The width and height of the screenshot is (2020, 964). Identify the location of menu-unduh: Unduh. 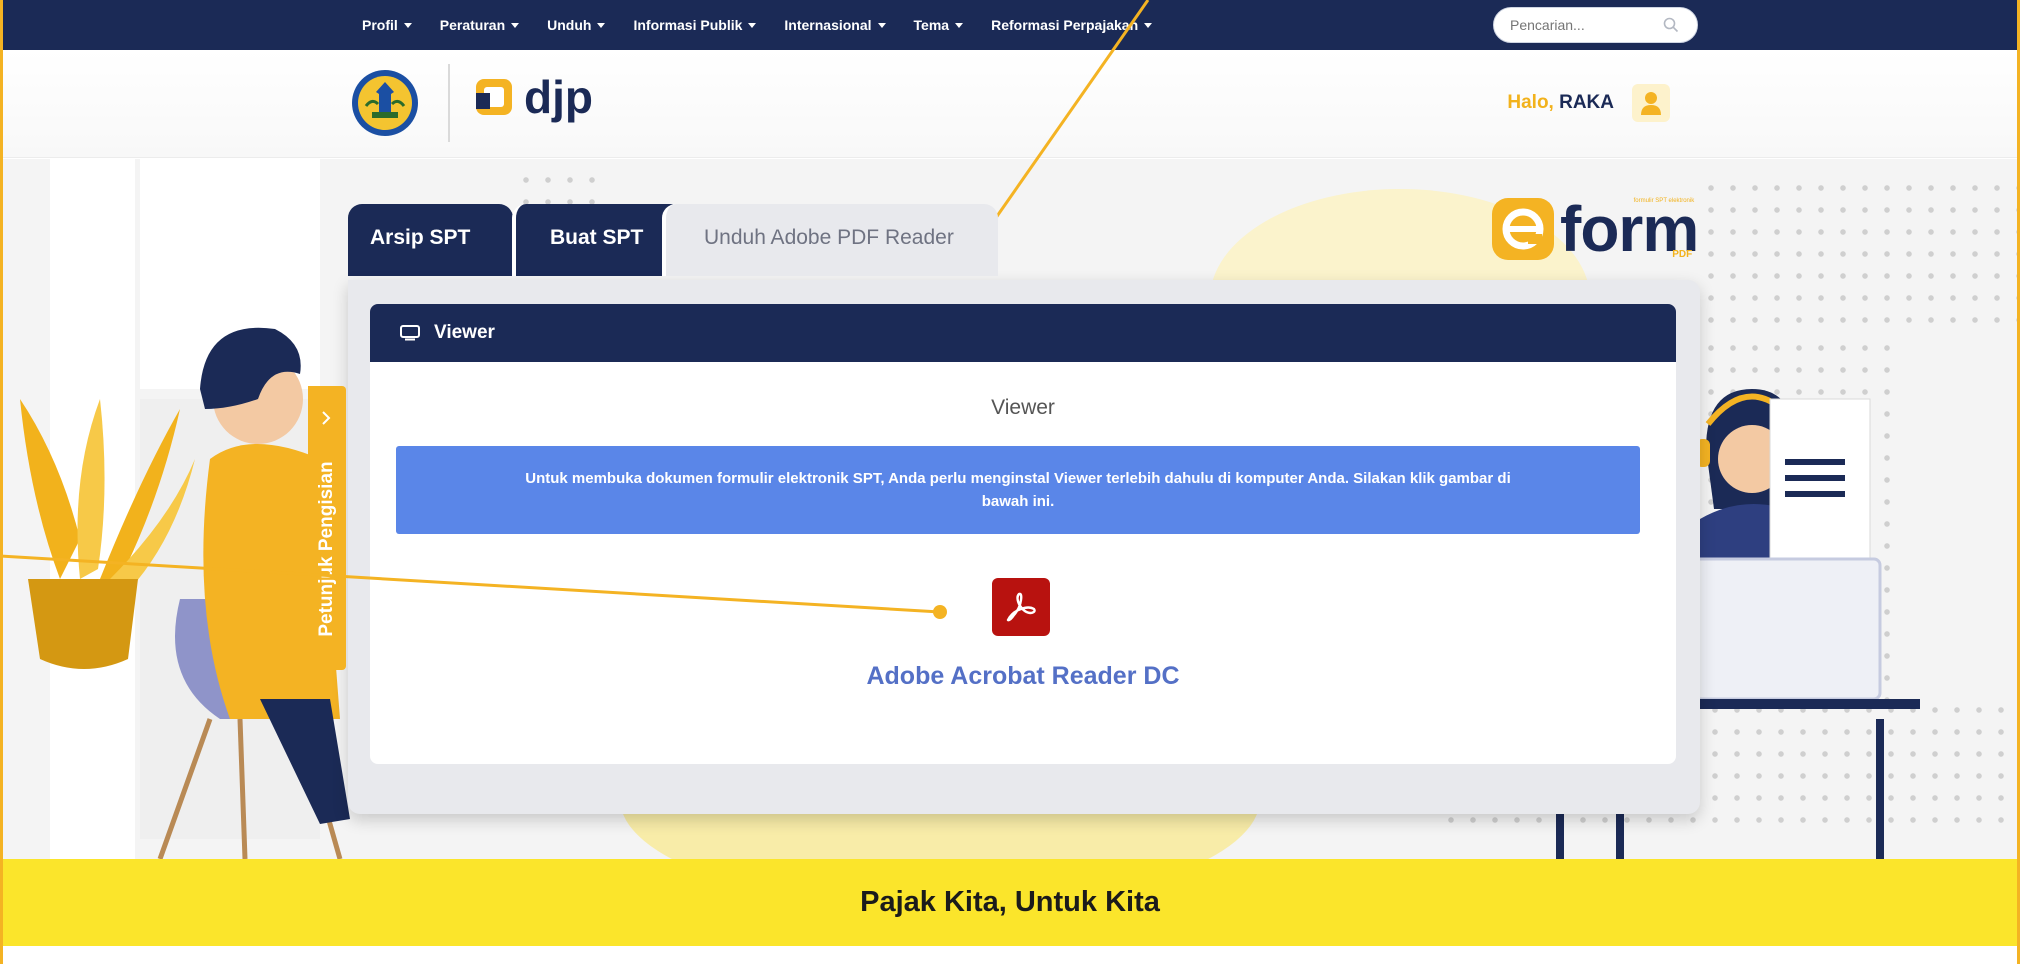
(576, 25).